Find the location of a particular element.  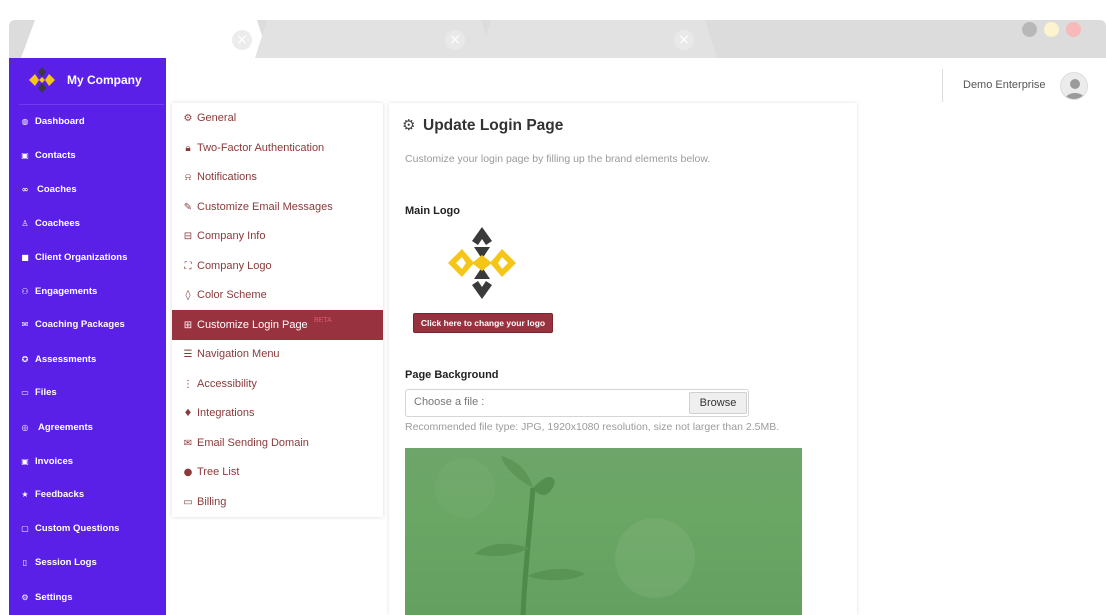

settings-item-label: Company Logo is located at coordinates (234, 266).